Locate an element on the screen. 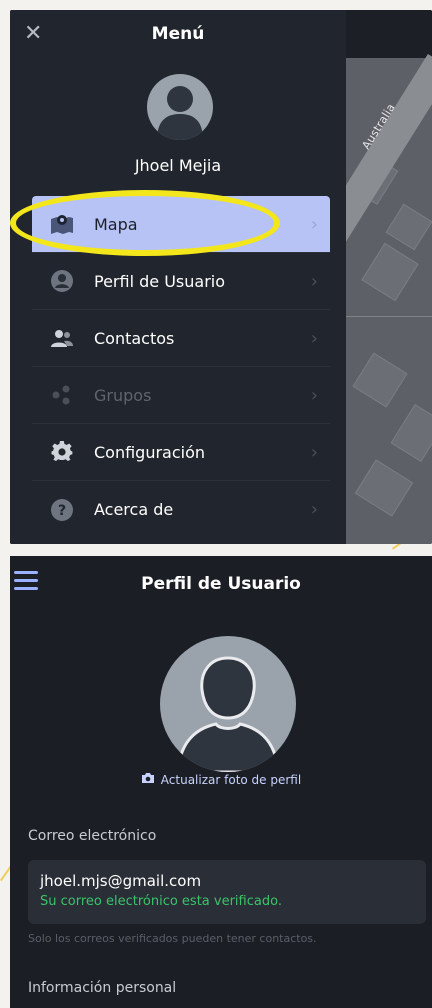  menu-item-label: Contactos is located at coordinates (134, 338).